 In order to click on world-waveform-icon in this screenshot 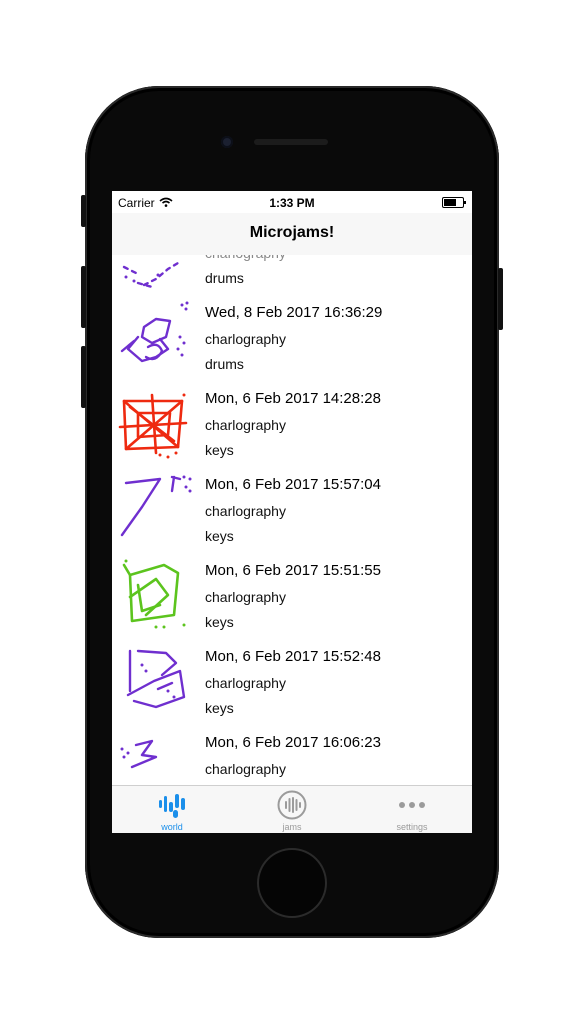, I will do `click(172, 806)`.